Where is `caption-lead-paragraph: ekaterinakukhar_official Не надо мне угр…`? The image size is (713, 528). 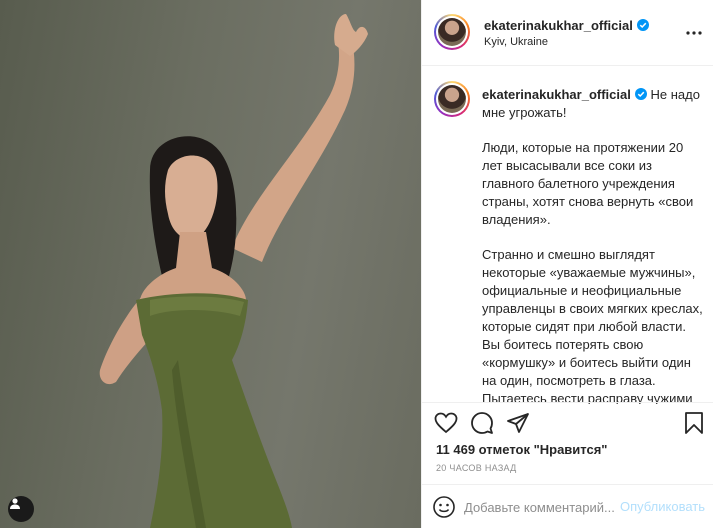 caption-lead-paragraph: ekaterinakukhar_official Не надо мне угр… is located at coordinates (593, 104).